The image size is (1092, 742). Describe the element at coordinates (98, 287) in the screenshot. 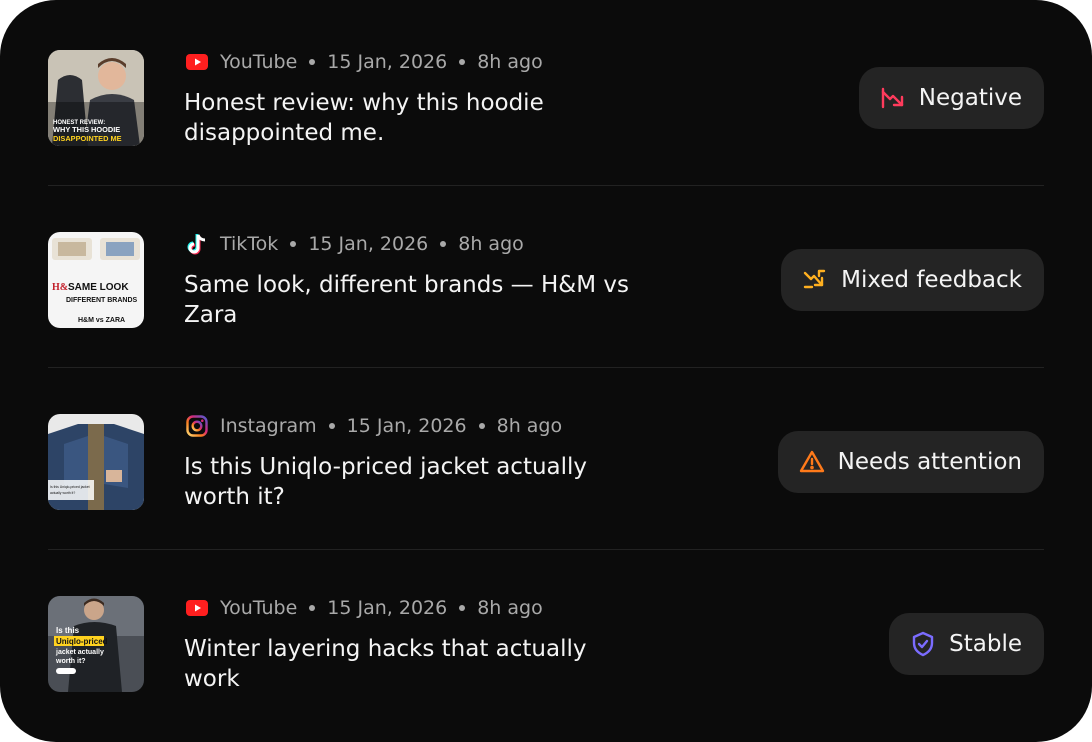

I see `thumbnail-caption: SAME LOOK` at that location.